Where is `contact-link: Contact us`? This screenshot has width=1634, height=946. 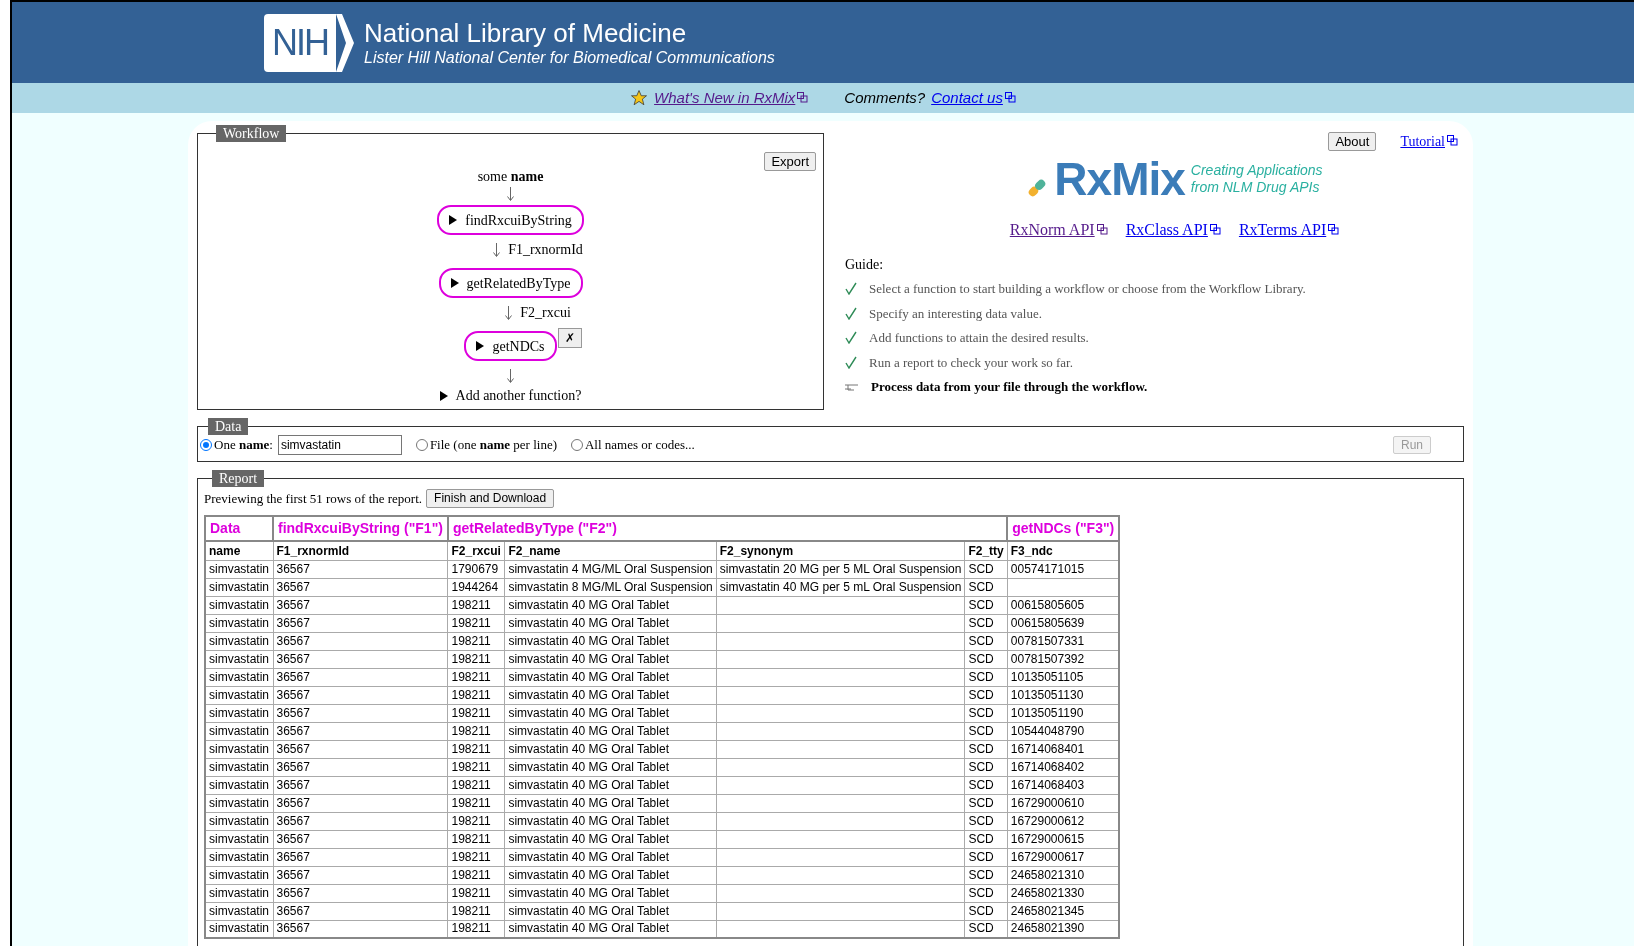 contact-link: Contact us is located at coordinates (973, 98).